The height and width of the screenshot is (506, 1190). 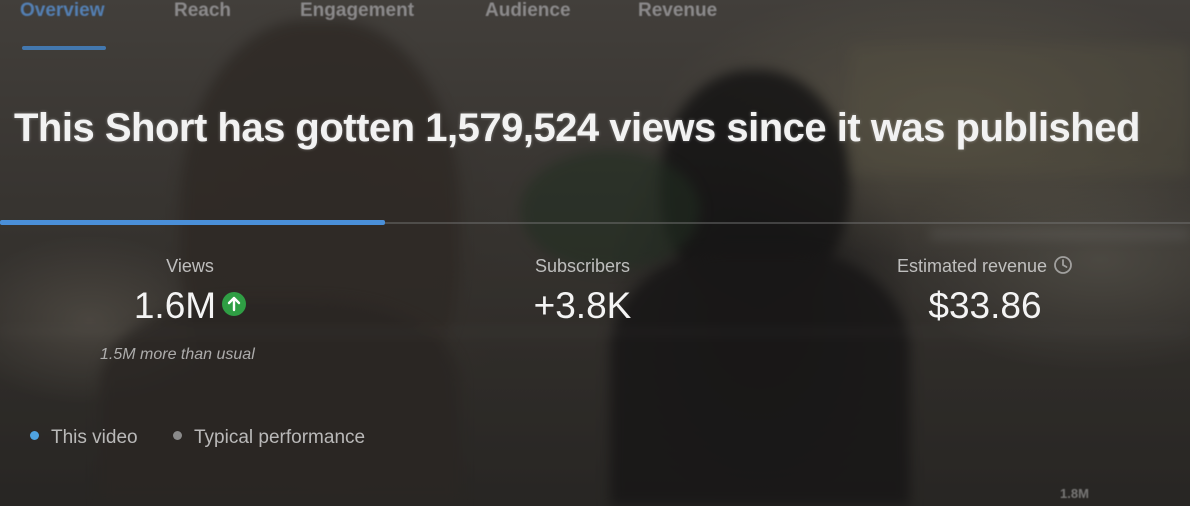 I want to click on arrow-up-icon, so click(x=234, y=304).